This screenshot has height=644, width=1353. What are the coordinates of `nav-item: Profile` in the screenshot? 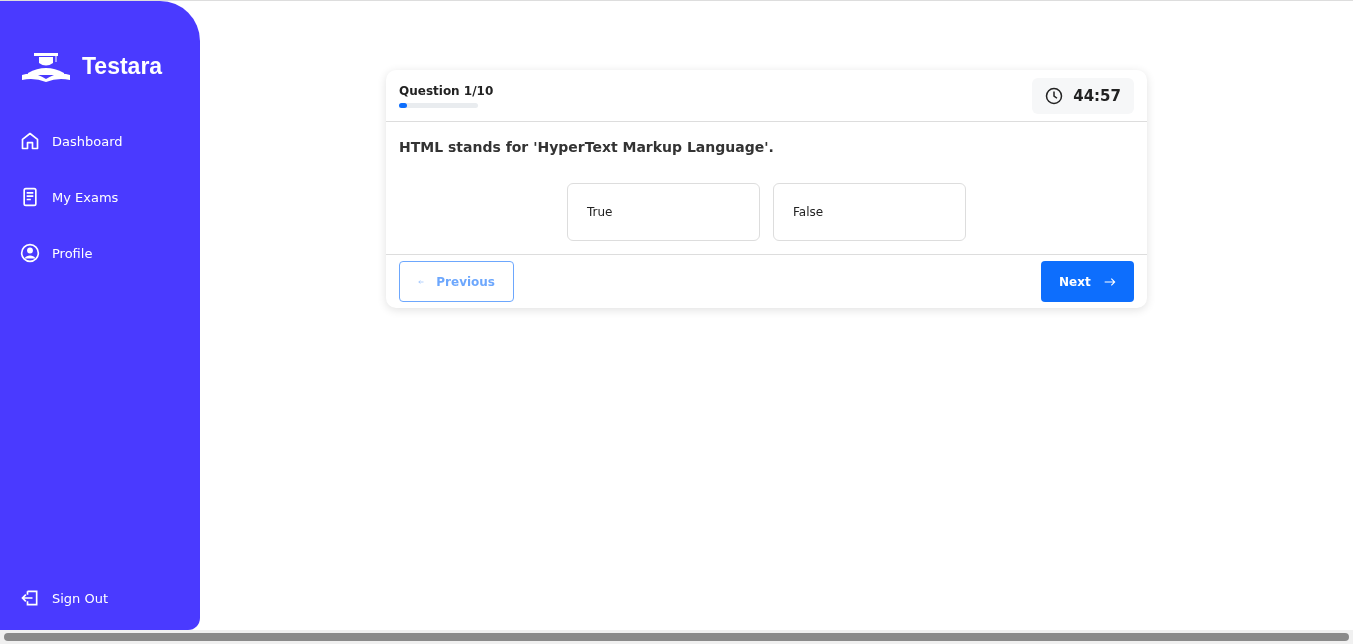 It's located at (100, 253).